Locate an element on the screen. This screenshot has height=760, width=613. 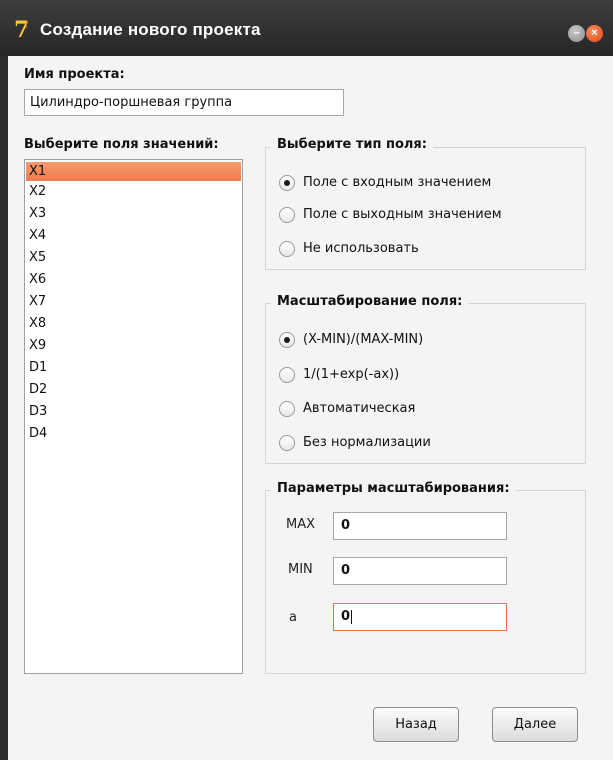
radio-label: (X-MIN)/(MAX-MIN) is located at coordinates (363, 339).